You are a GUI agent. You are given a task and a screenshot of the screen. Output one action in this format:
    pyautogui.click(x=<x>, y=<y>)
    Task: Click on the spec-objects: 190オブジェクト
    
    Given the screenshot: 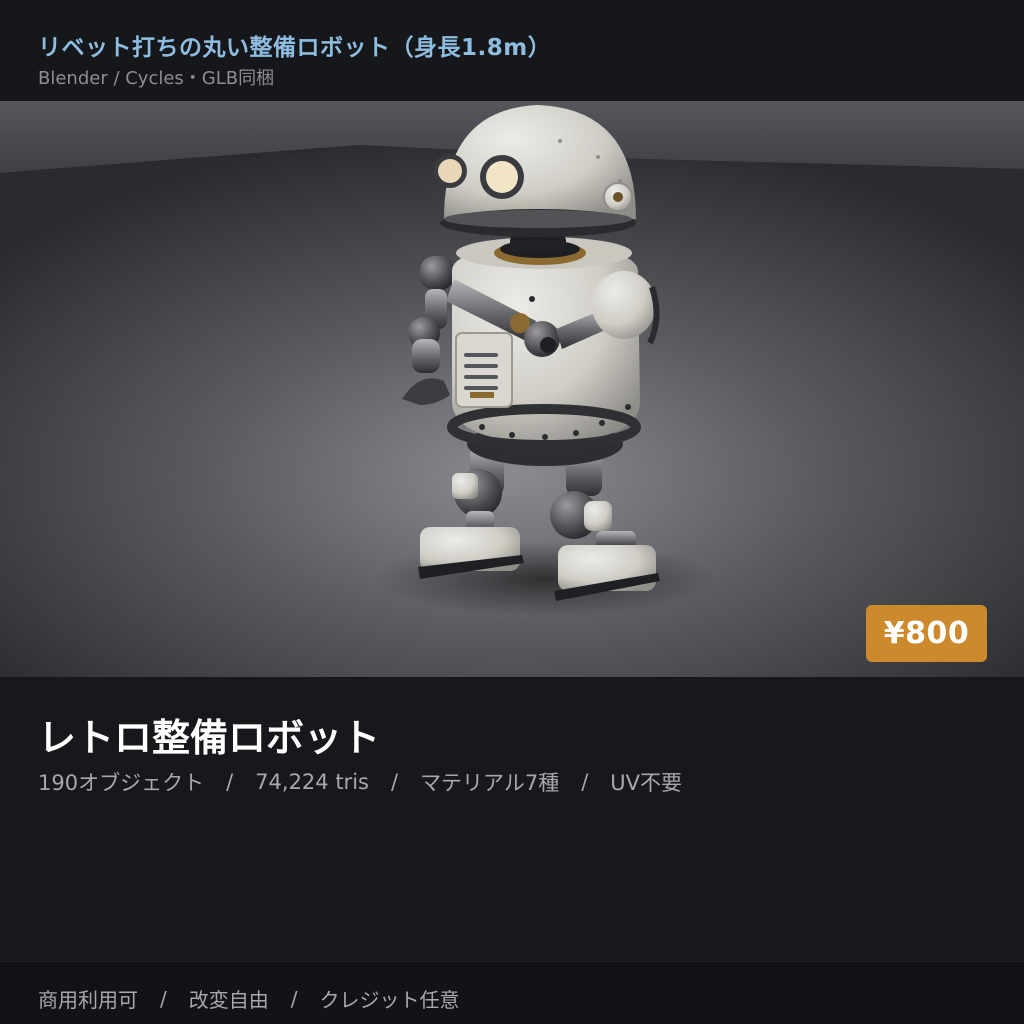 What is the action you would take?
    pyautogui.click(x=121, y=783)
    